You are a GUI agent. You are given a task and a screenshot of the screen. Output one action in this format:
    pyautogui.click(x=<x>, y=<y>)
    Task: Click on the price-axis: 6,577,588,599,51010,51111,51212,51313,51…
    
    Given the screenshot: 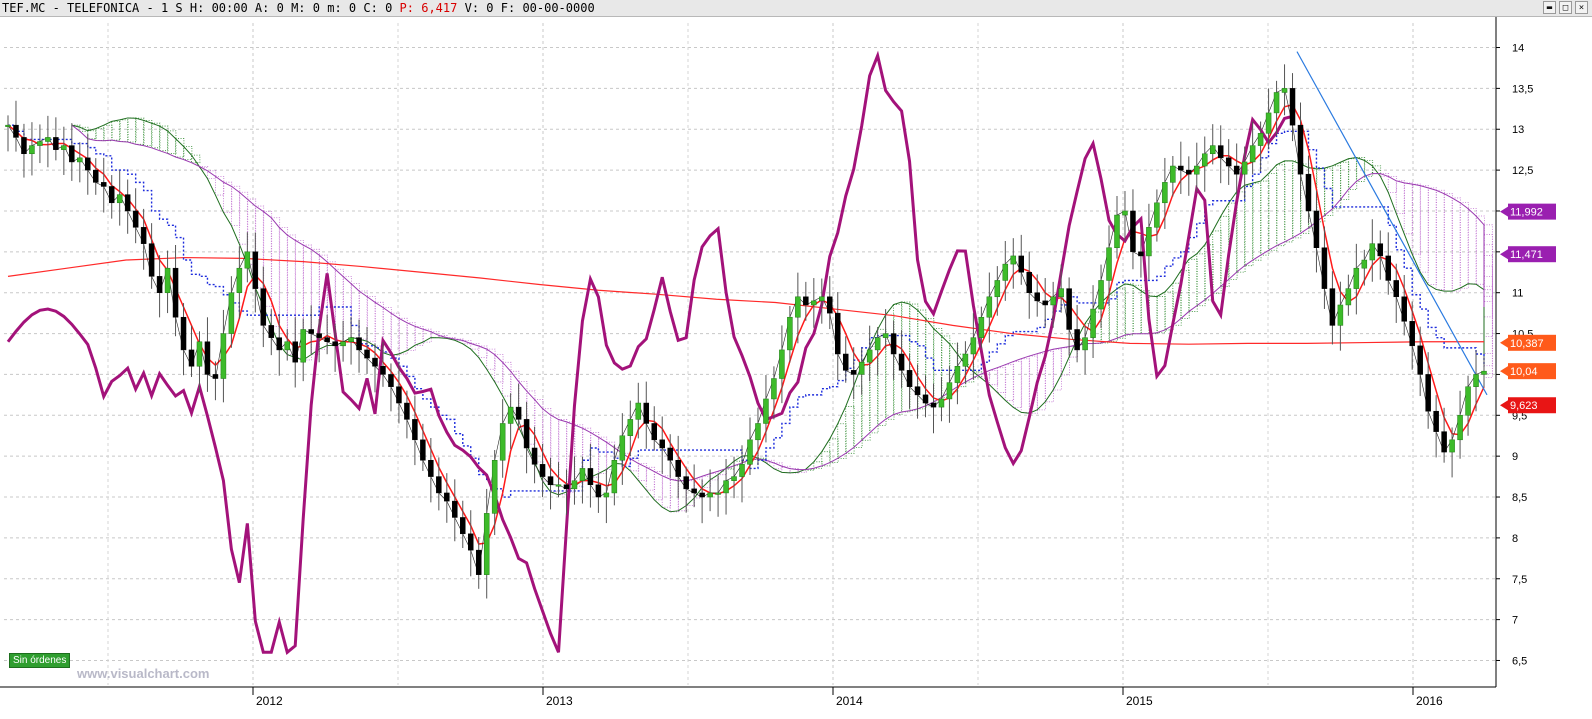 What is the action you would take?
    pyautogui.click(x=1514, y=352)
    